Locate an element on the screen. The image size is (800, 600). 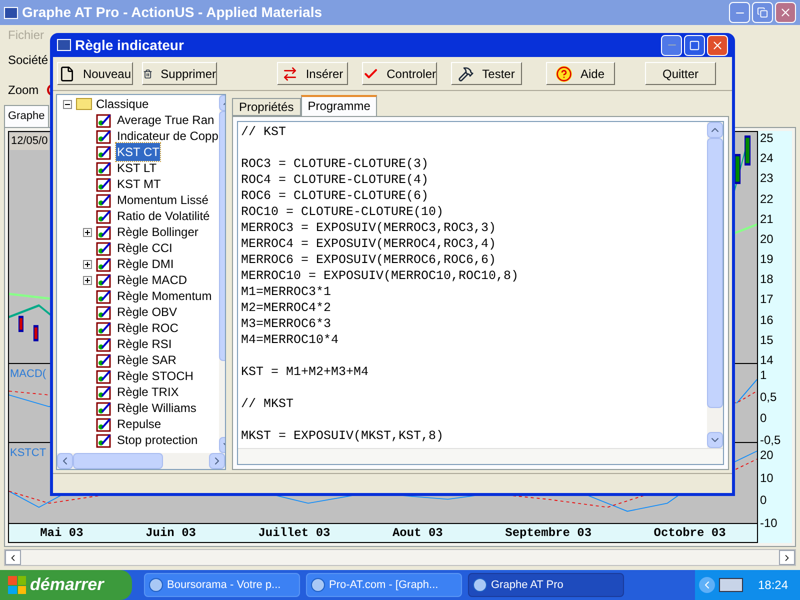
axis-label: 10 is located at coordinates (767, 478).